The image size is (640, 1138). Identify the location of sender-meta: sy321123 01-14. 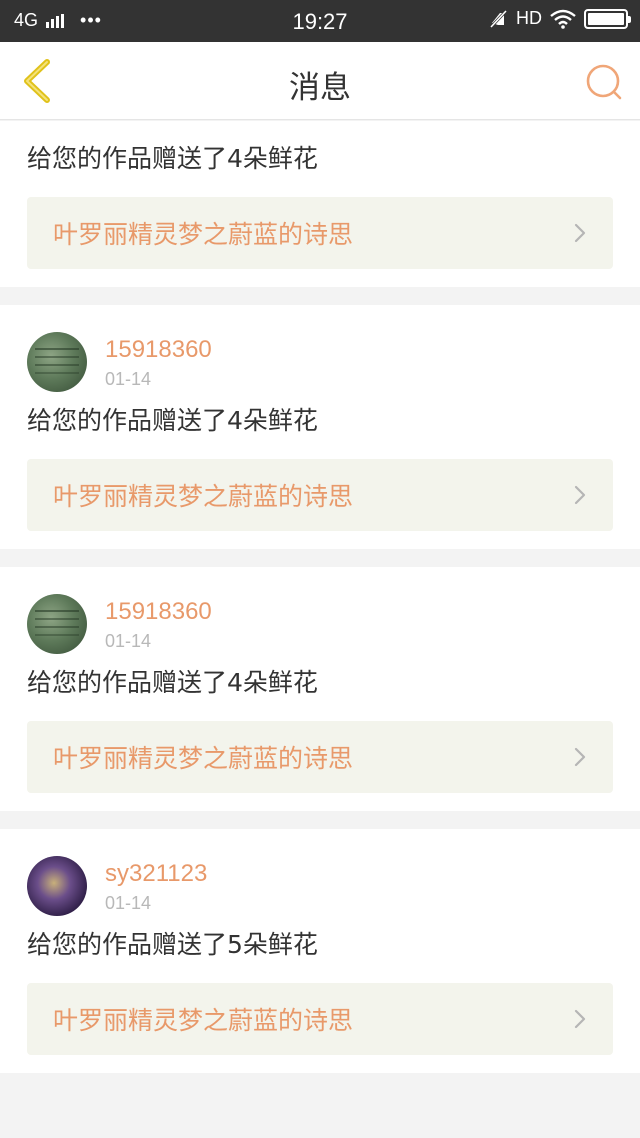
(156, 886).